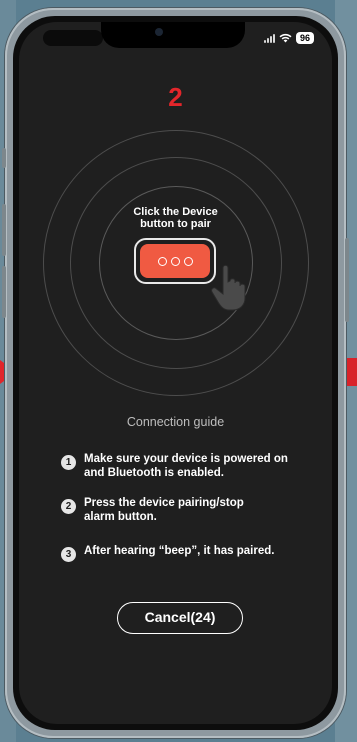 This screenshot has width=357, height=742. I want to click on step-number: 2, so click(175, 97).